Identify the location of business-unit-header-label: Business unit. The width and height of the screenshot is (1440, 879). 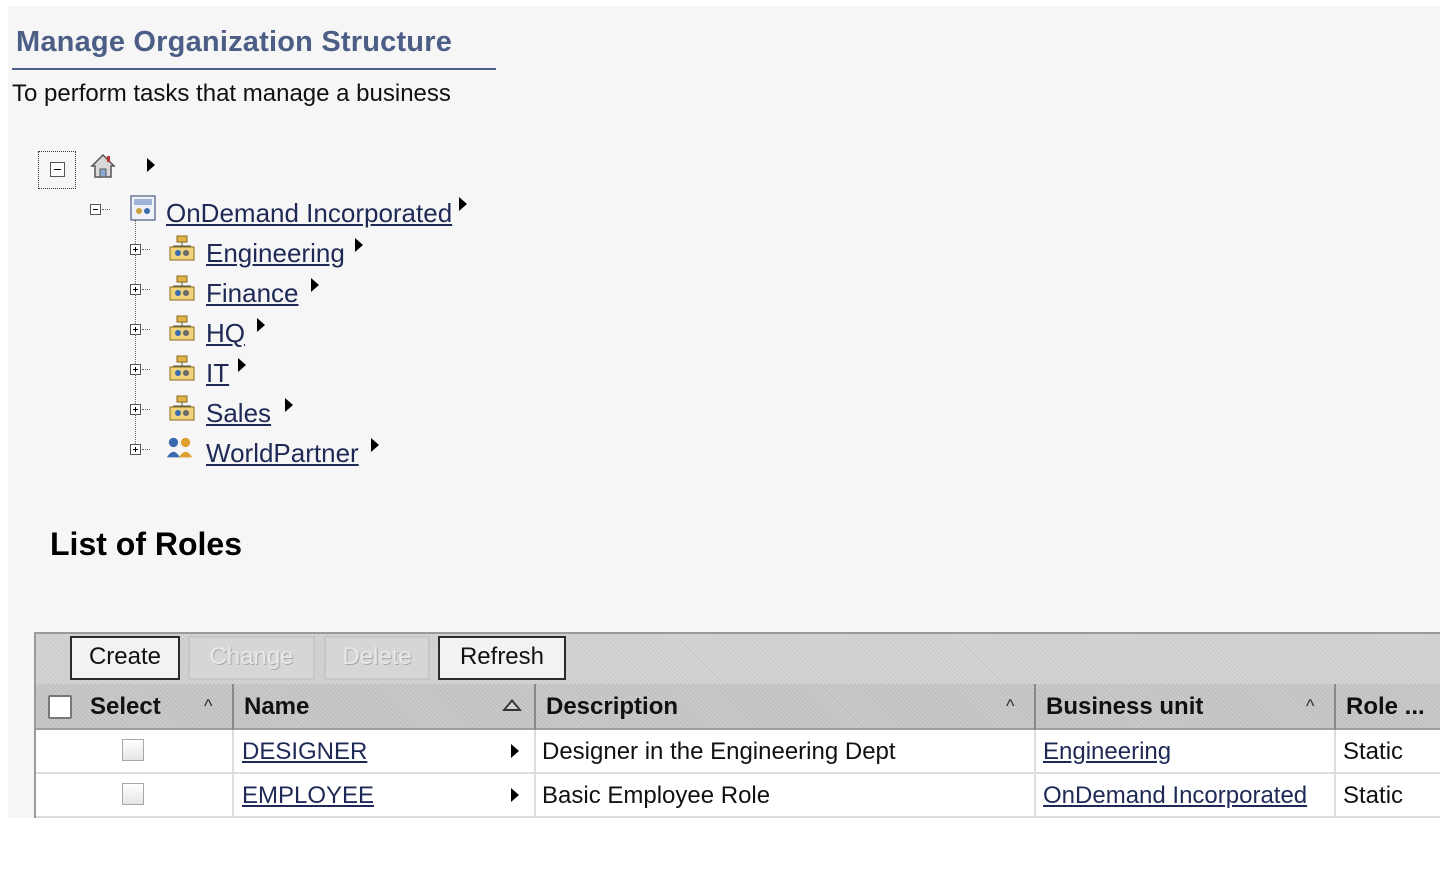
(1125, 706).